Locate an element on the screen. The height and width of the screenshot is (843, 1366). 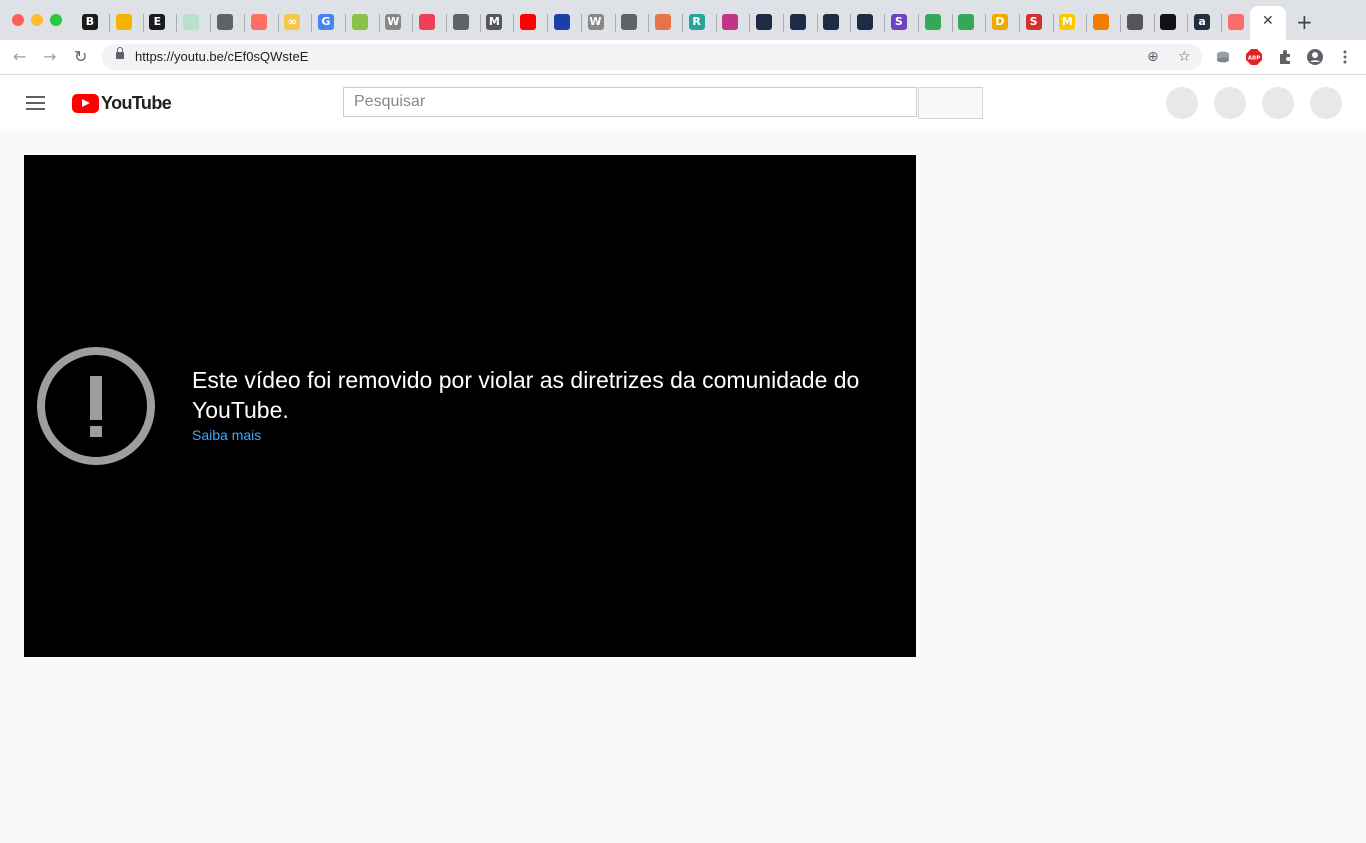
lock-icon is located at coordinates (120, 53).